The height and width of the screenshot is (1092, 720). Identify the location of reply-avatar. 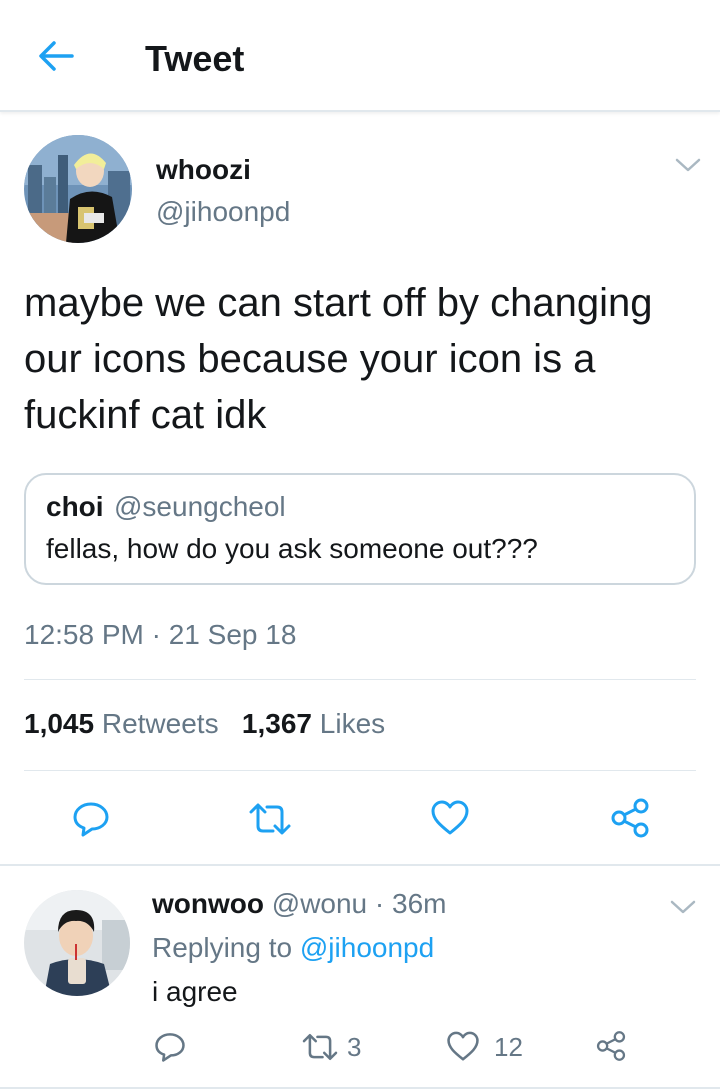
(77, 943).